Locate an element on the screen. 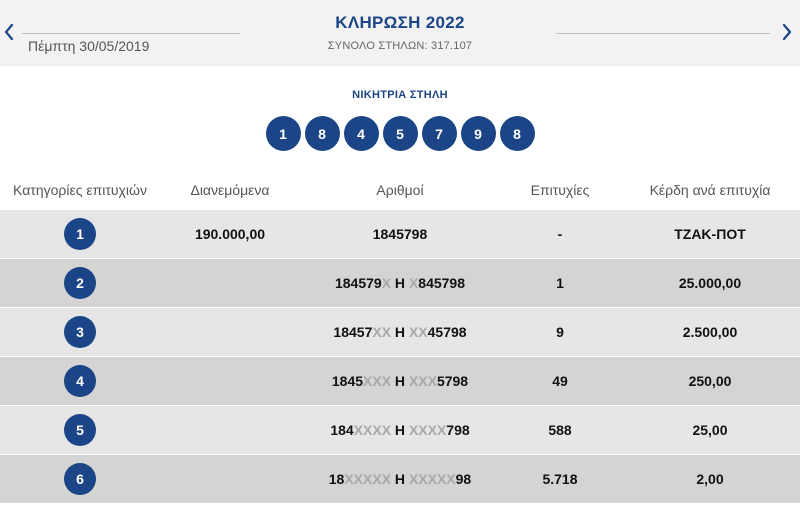  draw-title: ΚΛΗΡΩΣΗ 2022 is located at coordinates (400, 22).